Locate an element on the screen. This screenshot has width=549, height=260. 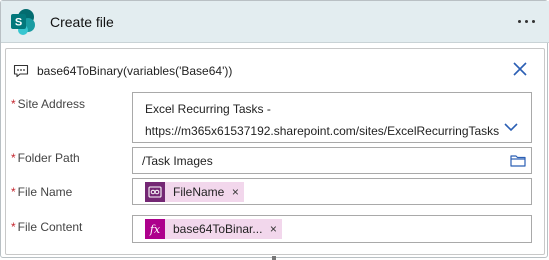
chevron-down-icon is located at coordinates (511, 127).